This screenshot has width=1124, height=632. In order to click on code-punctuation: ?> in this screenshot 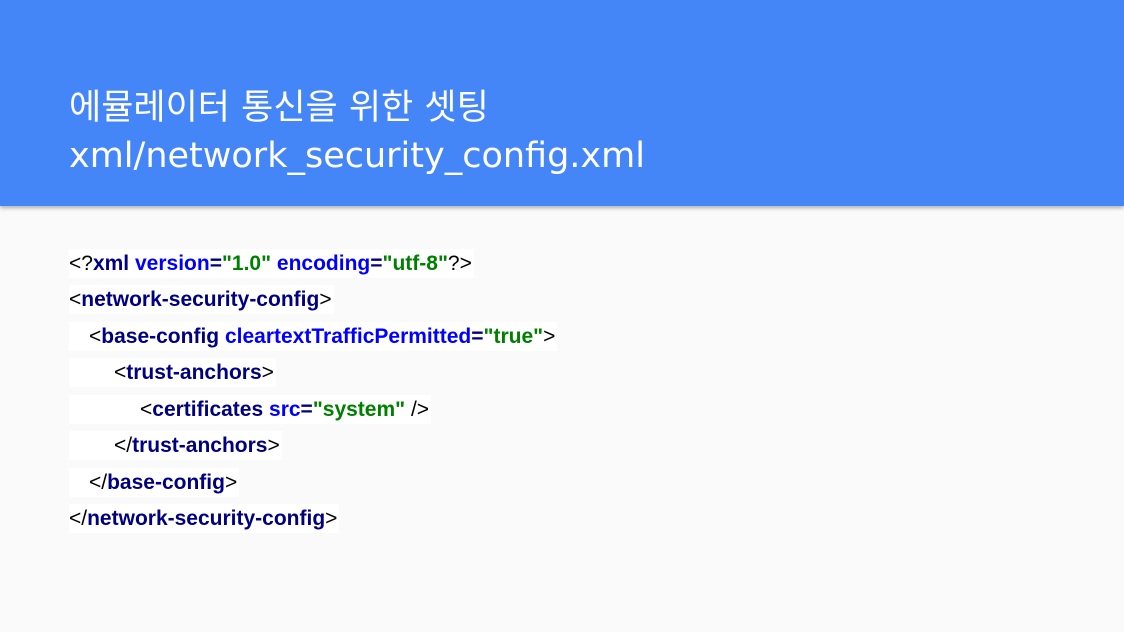, I will do `click(459, 263)`.